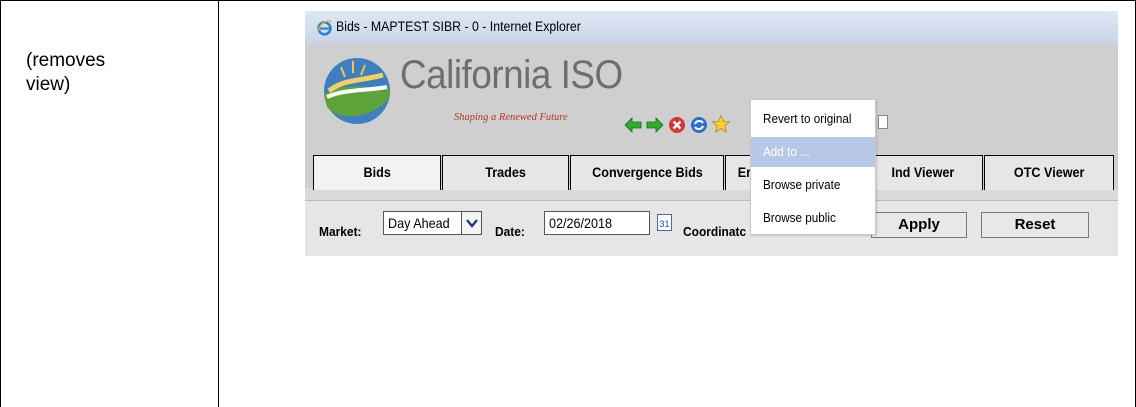 The width and height of the screenshot is (1136, 407). Describe the element at coordinates (813, 218) in the screenshot. I see `menu-item-browse-public: Browse public` at that location.